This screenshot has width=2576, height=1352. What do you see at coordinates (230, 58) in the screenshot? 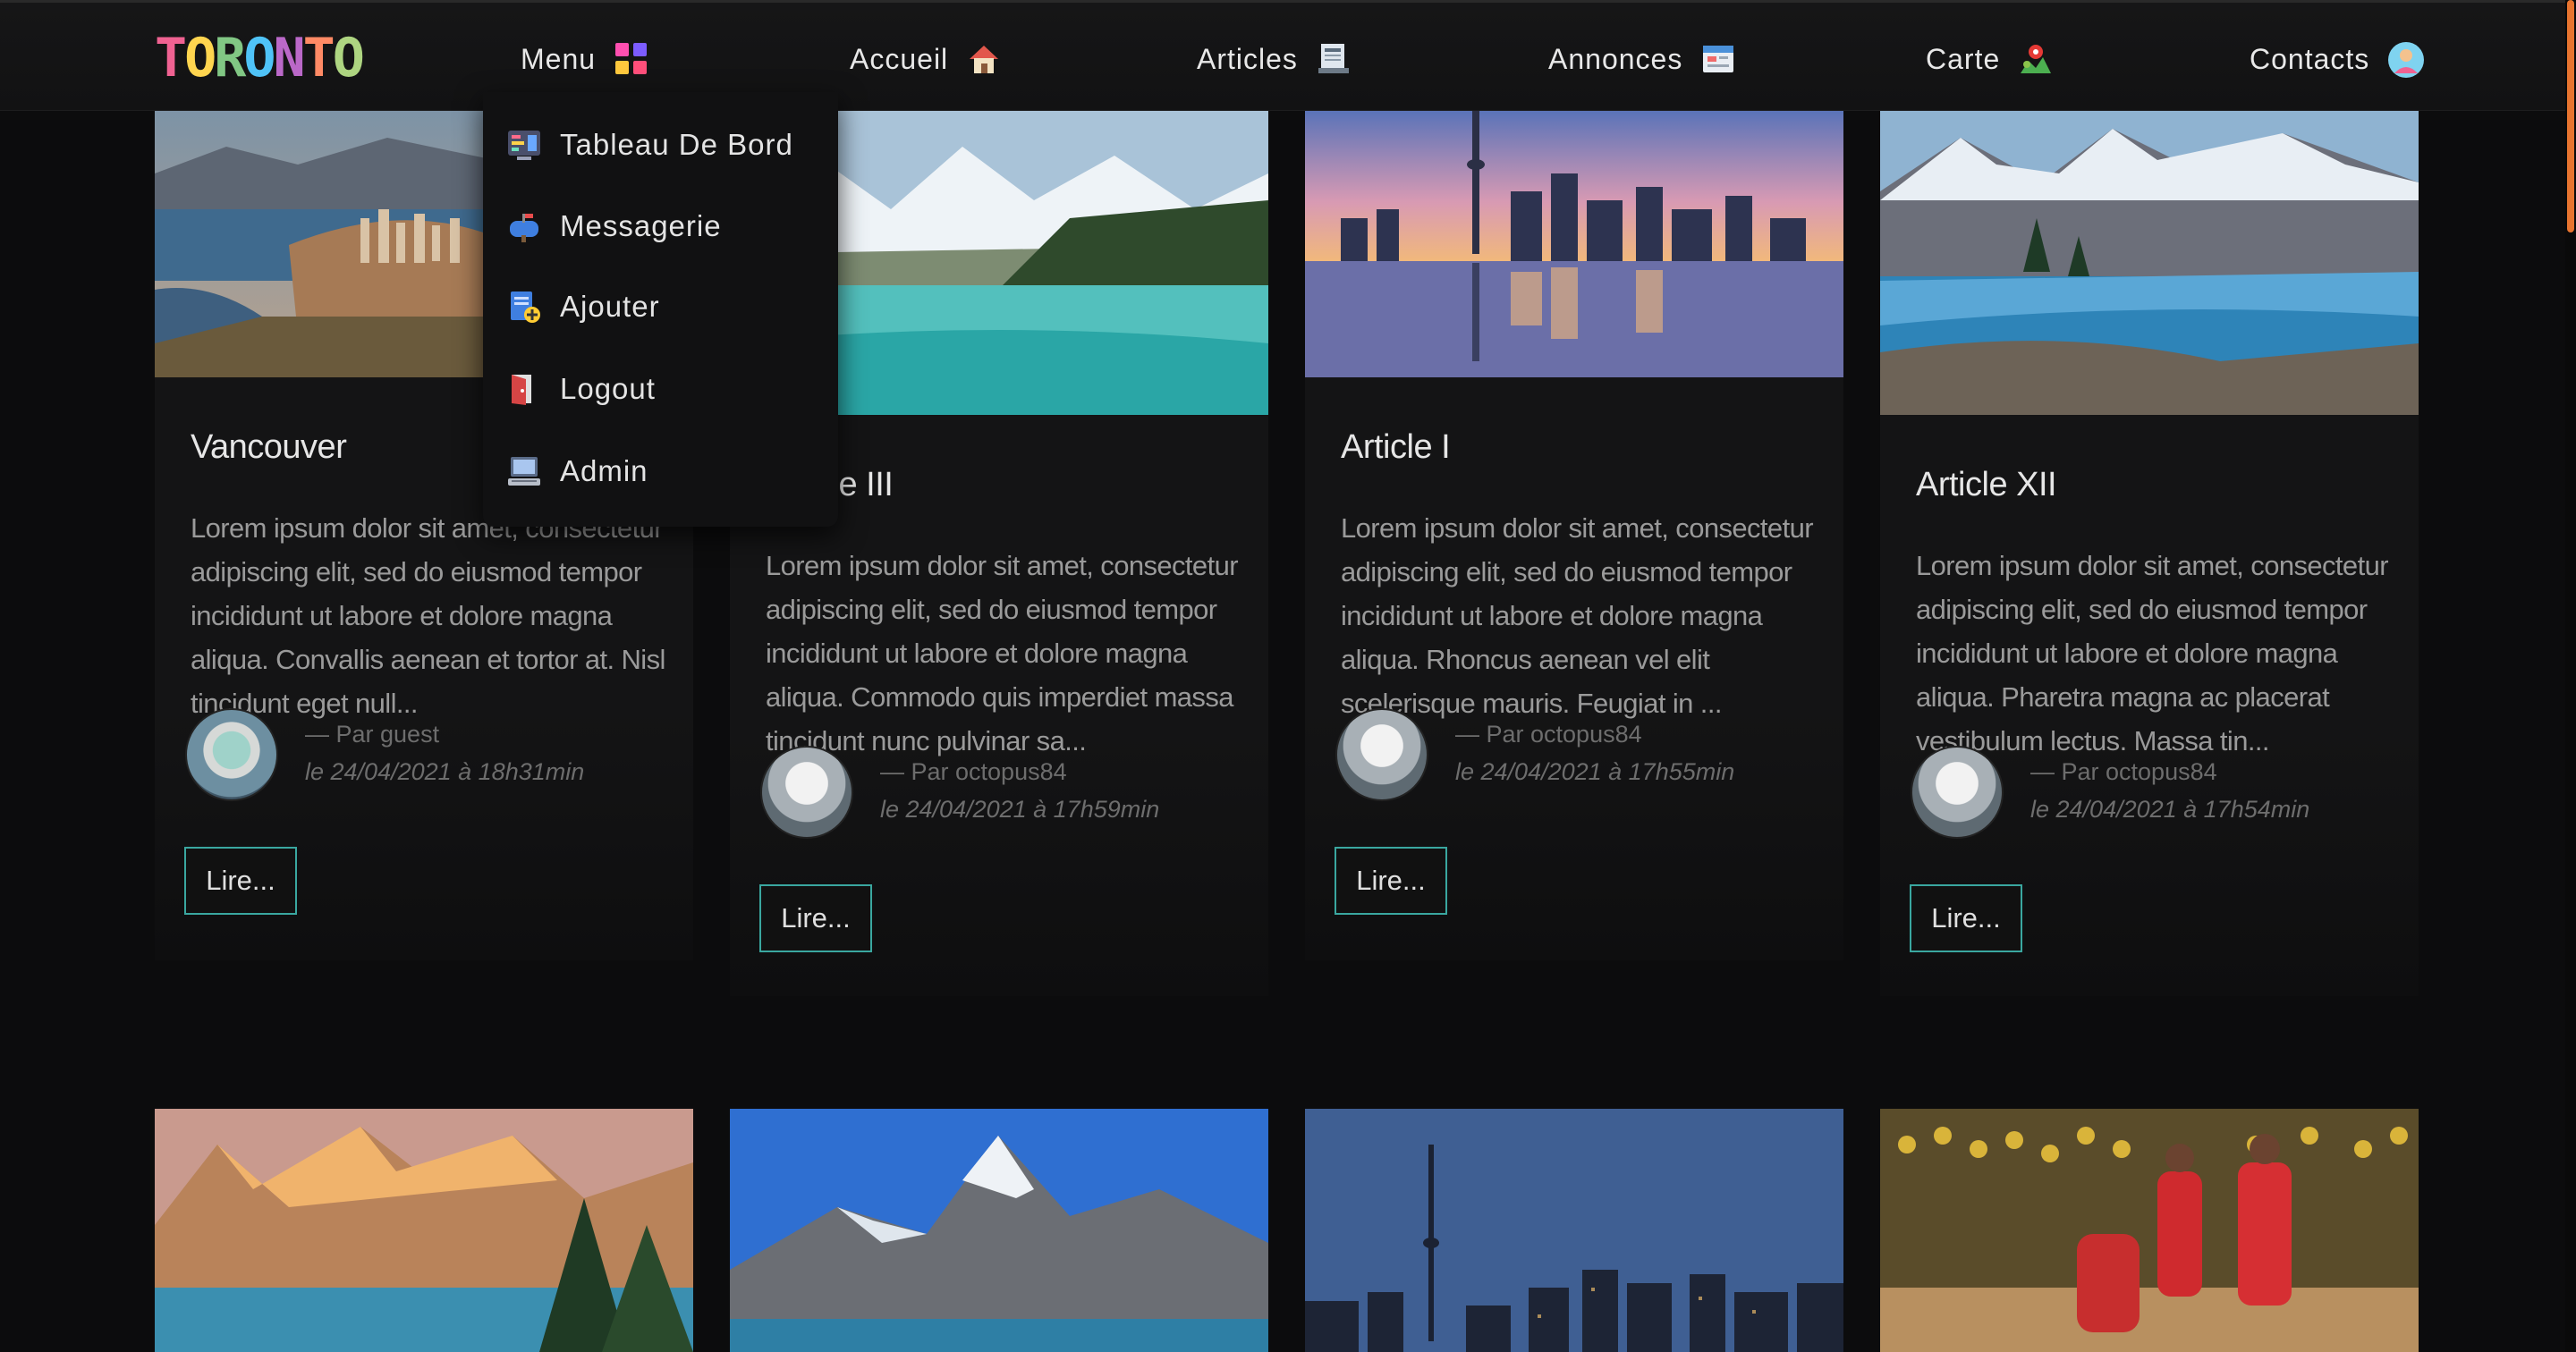
I see `logo-letter: R` at bounding box center [230, 58].